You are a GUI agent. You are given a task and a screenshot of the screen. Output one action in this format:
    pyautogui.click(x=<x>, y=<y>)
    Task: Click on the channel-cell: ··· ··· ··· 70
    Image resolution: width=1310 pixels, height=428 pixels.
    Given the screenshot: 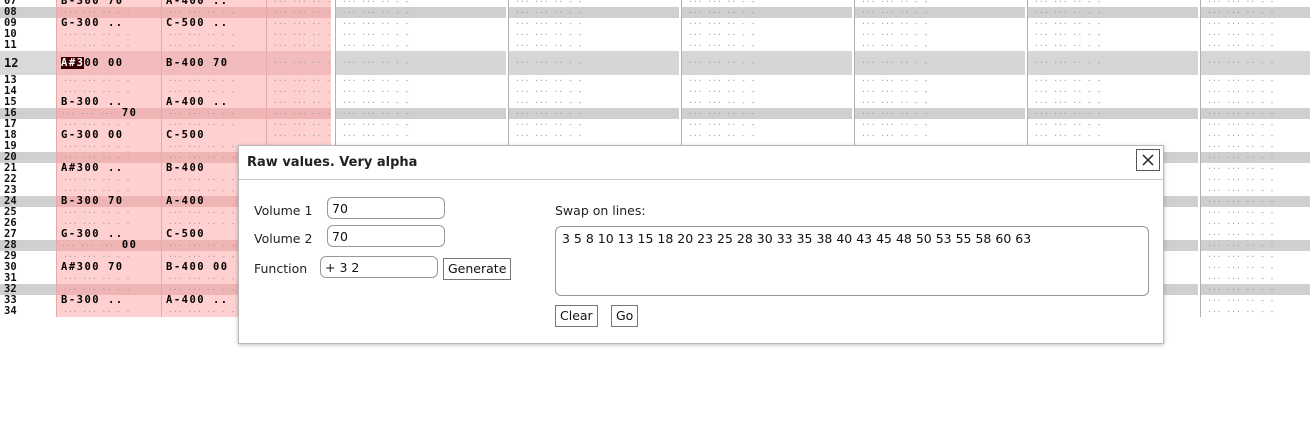 What is the action you would take?
    pyautogui.click(x=109, y=113)
    